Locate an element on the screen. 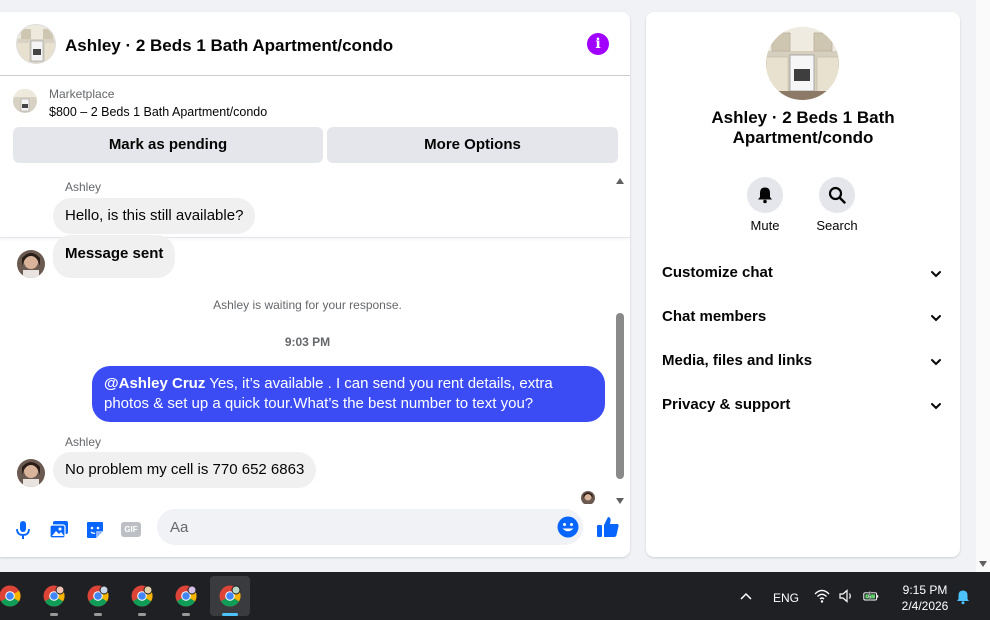 This screenshot has height=620, width=990. scroll-down-arrow is located at coordinates (620, 501).